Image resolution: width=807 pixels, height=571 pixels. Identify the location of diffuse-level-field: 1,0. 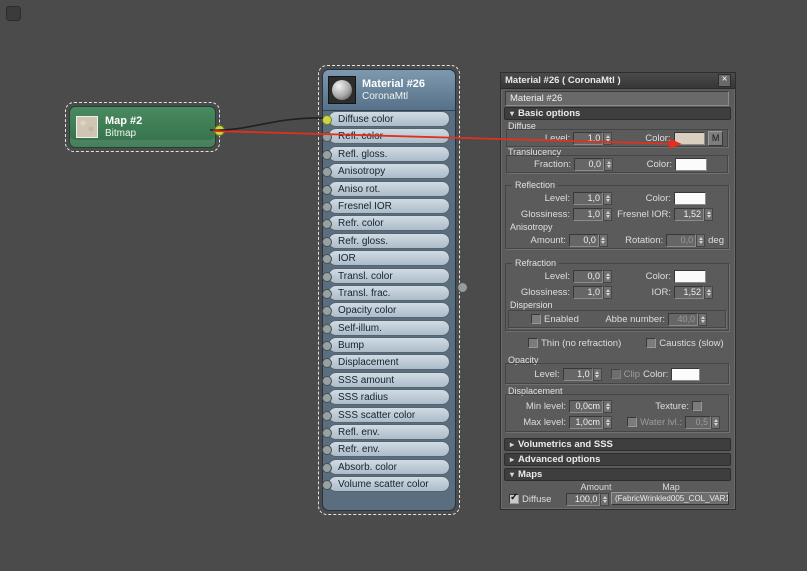
(588, 138).